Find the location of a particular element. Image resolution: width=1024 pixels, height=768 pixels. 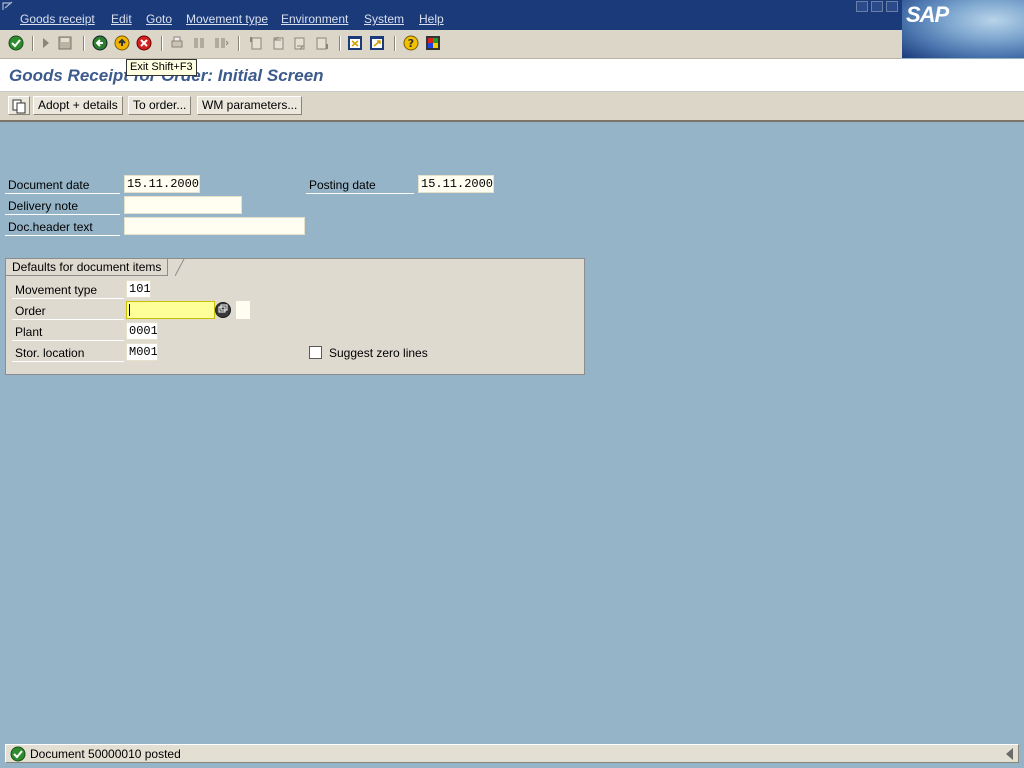

doc-header-text-label: Doc.header text is located at coordinates (62, 227).